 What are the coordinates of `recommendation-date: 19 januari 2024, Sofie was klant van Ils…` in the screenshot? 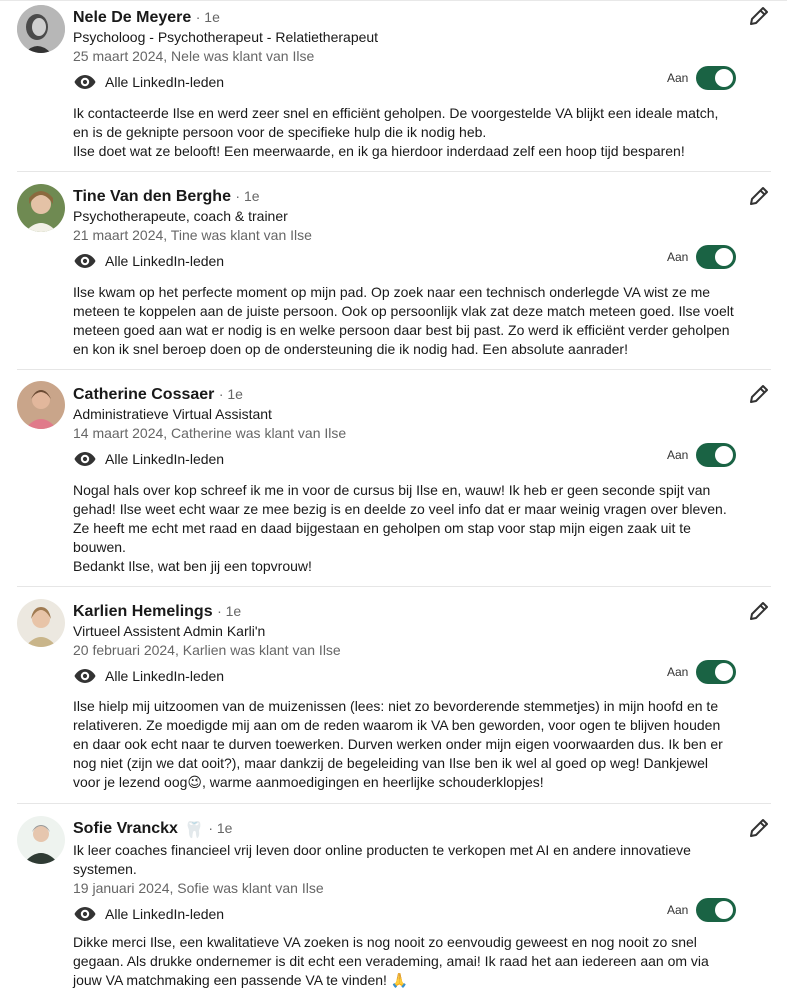 It's located at (198, 888).